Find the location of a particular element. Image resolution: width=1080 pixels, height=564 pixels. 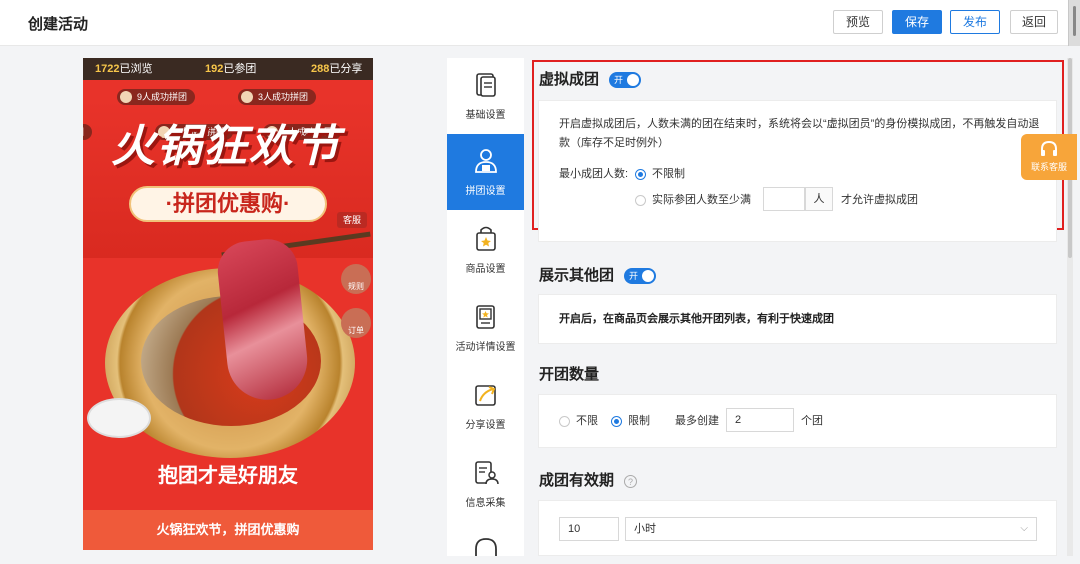

chevron-down-icon: ⌵ is located at coordinates (1024, 528).